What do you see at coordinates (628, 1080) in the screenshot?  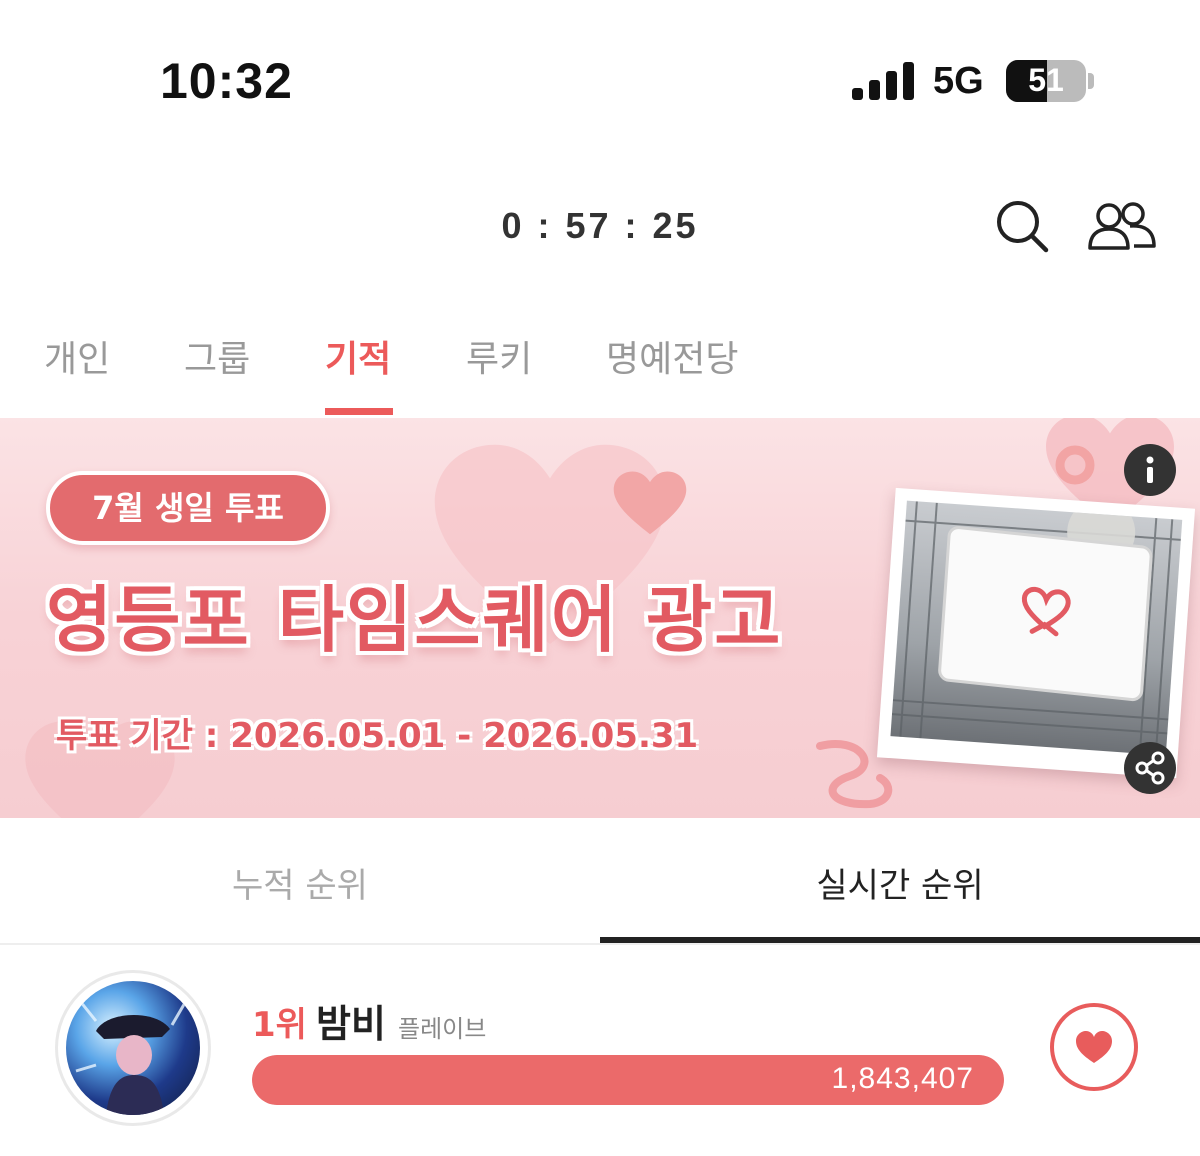 I see `vote-progress-bar: 1,843,407` at bounding box center [628, 1080].